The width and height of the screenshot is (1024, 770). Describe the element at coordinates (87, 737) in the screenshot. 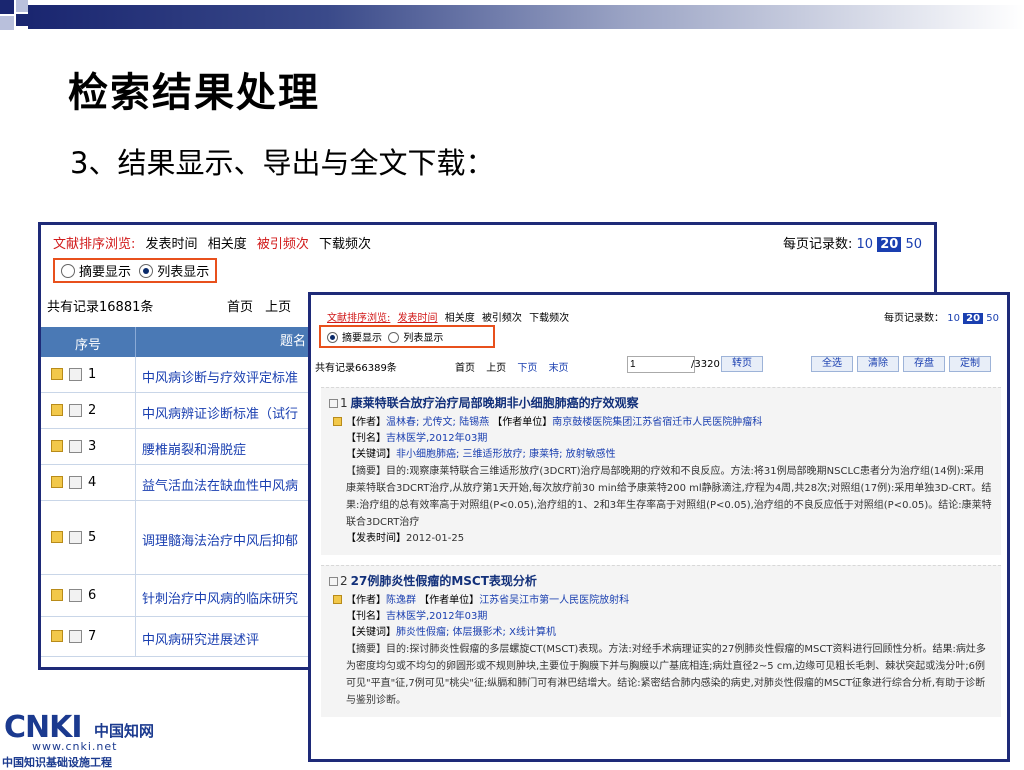

I see `cnki-logo: CNKI 中国知网 www.cnki.net 中国知识基础设施工程` at that location.